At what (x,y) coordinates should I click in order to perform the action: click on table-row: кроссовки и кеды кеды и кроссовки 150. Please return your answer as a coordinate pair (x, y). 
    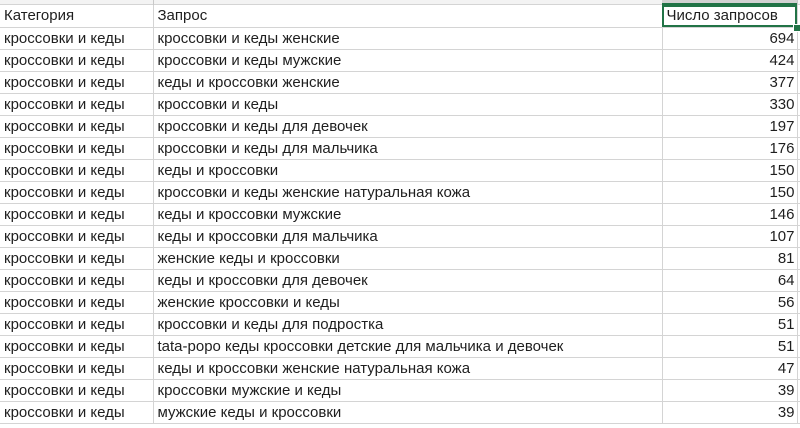
    Looking at the image, I should click on (400, 170).